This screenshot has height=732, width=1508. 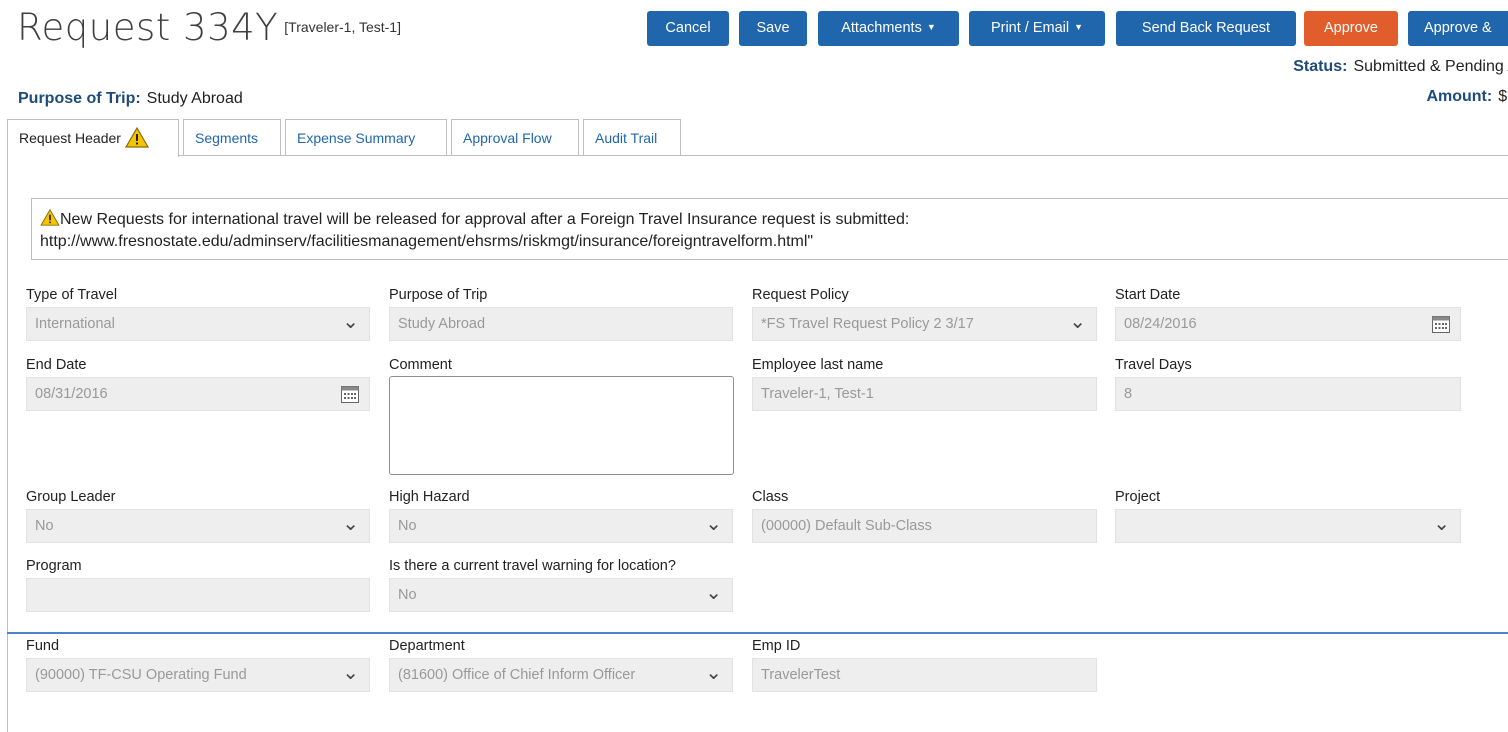 I want to click on type-of-travel-select: International ⌄, so click(x=198, y=324).